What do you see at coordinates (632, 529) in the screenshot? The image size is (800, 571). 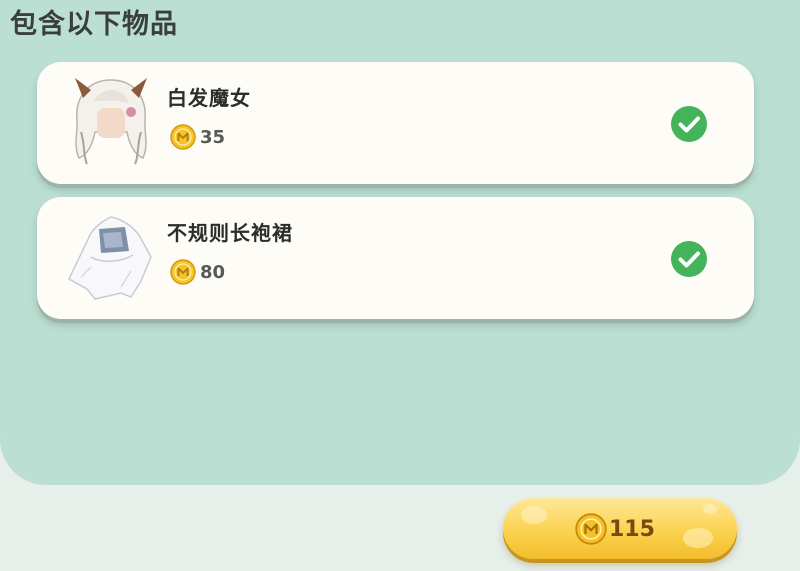 I see `total-price-value: 115` at bounding box center [632, 529].